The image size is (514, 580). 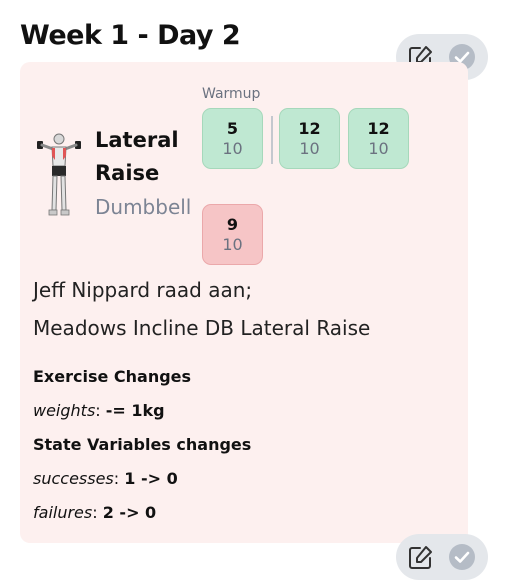 I want to click on state-changes-heading: State Variables changes, so click(x=142, y=444).